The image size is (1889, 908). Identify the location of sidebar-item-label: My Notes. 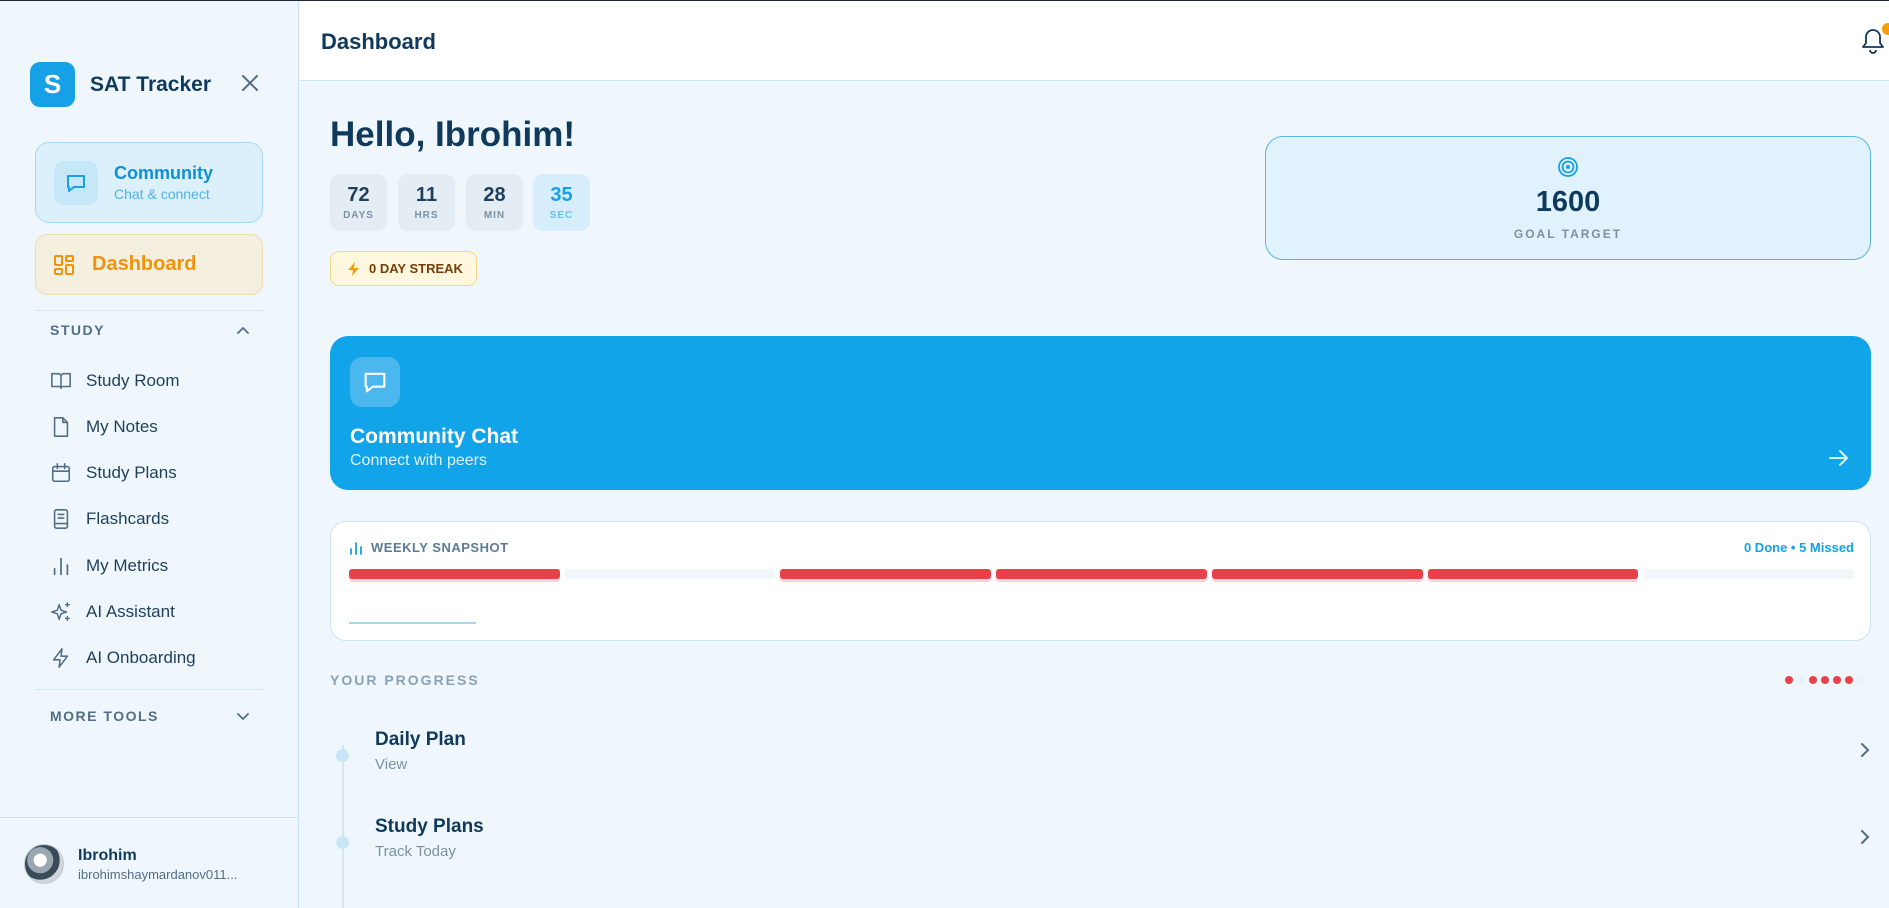
(122, 426).